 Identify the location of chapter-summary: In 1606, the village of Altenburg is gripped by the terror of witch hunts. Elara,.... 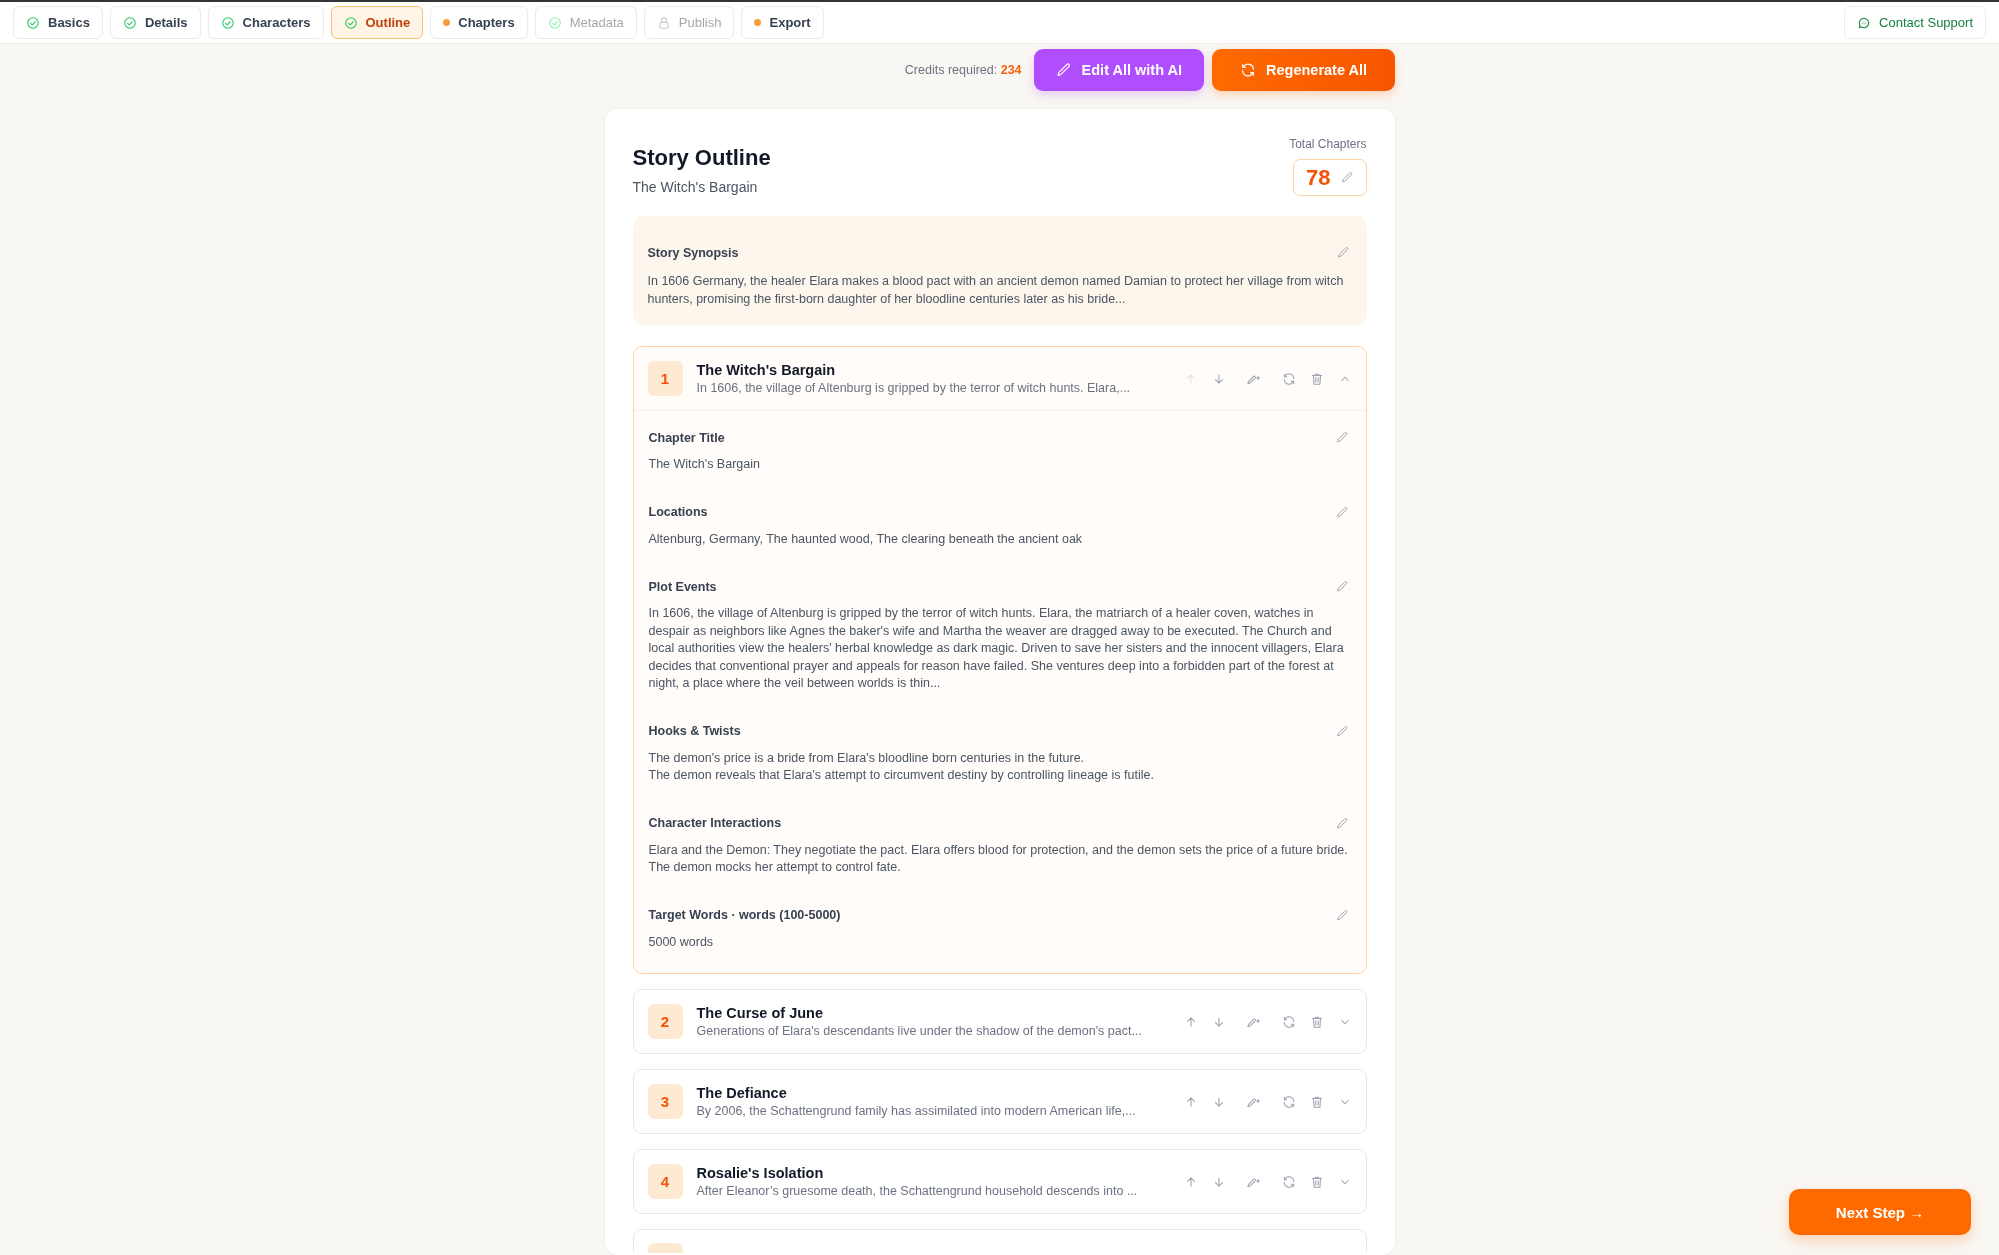
(914, 388).